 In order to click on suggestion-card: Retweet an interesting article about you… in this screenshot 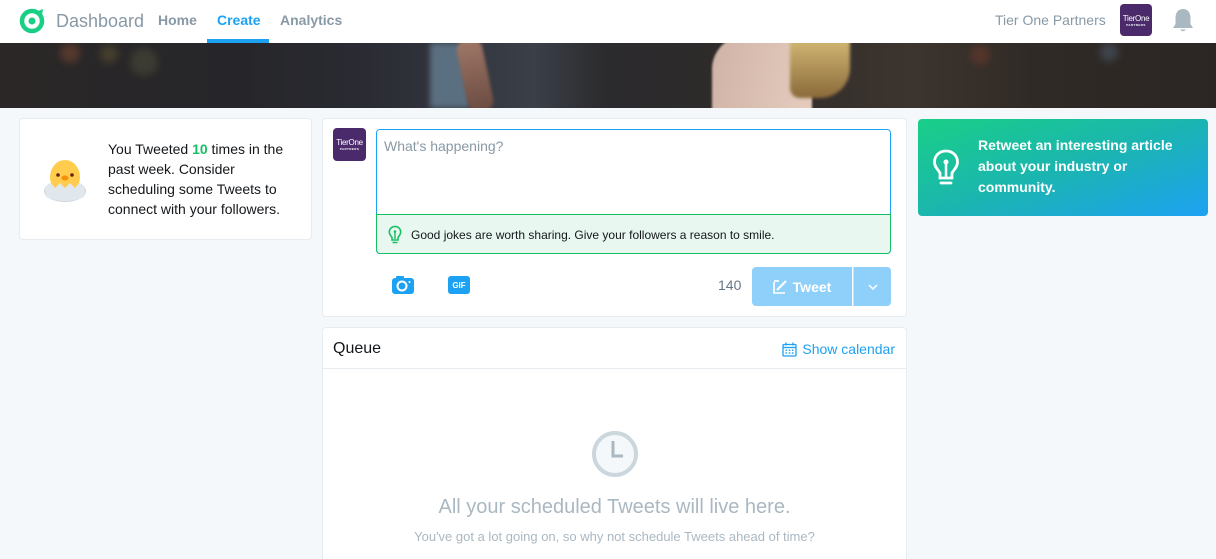, I will do `click(1063, 167)`.